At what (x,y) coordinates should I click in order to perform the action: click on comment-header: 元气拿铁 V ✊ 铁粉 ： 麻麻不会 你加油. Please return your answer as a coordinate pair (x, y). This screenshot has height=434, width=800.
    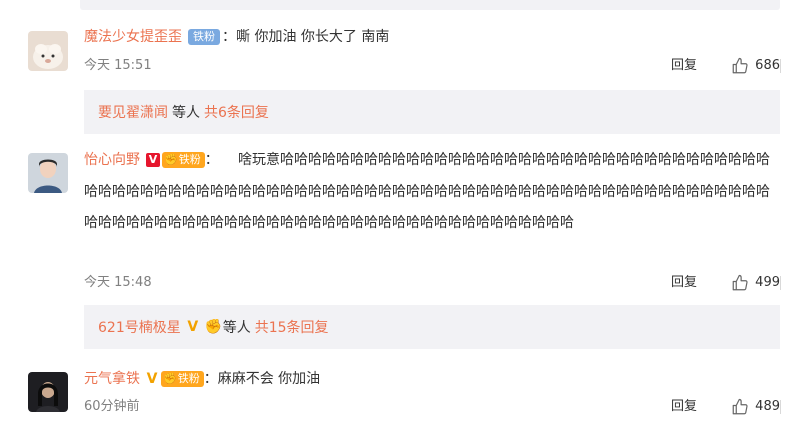
    Looking at the image, I should click on (202, 379).